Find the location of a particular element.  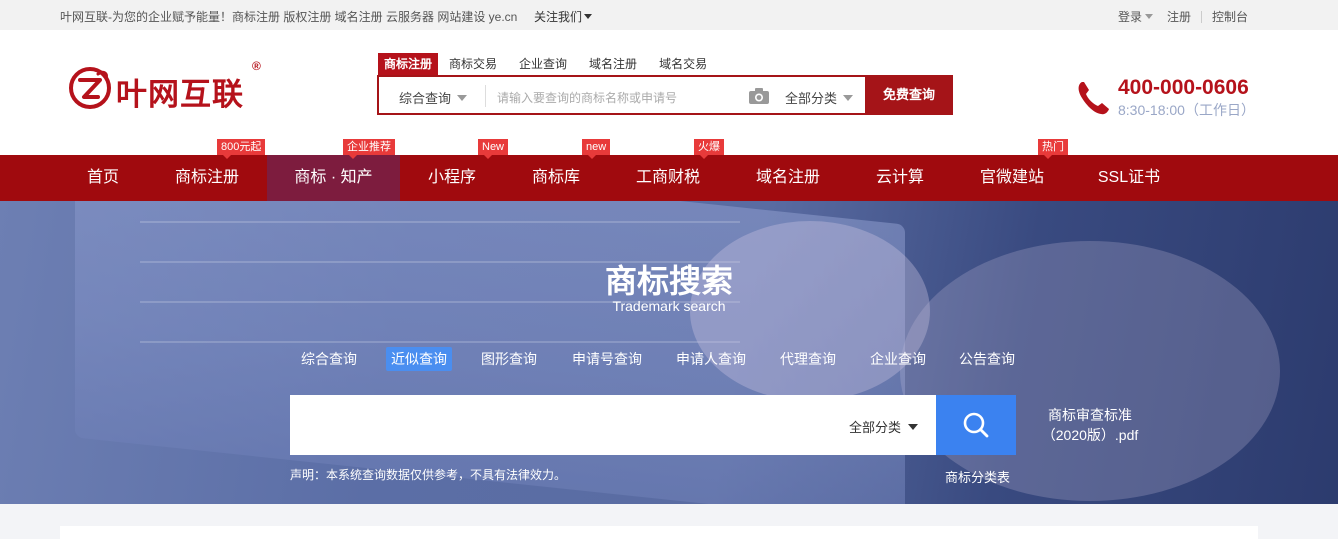

disclaimer-notice: 声明：本系统查询数据仅供参考，不具有法律效力。 is located at coordinates (428, 475).